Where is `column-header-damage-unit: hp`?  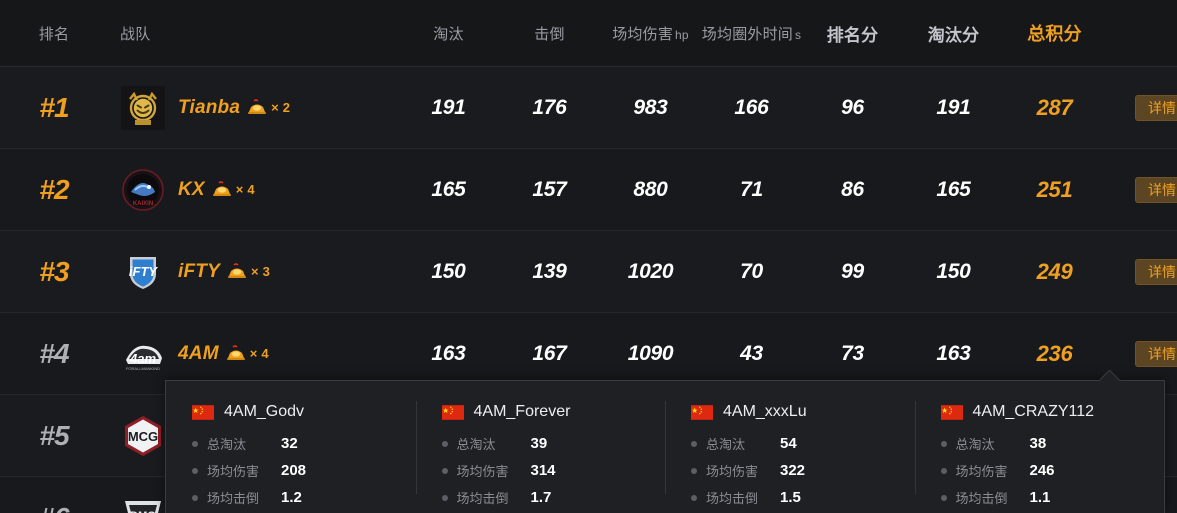 column-header-damage-unit: hp is located at coordinates (682, 34).